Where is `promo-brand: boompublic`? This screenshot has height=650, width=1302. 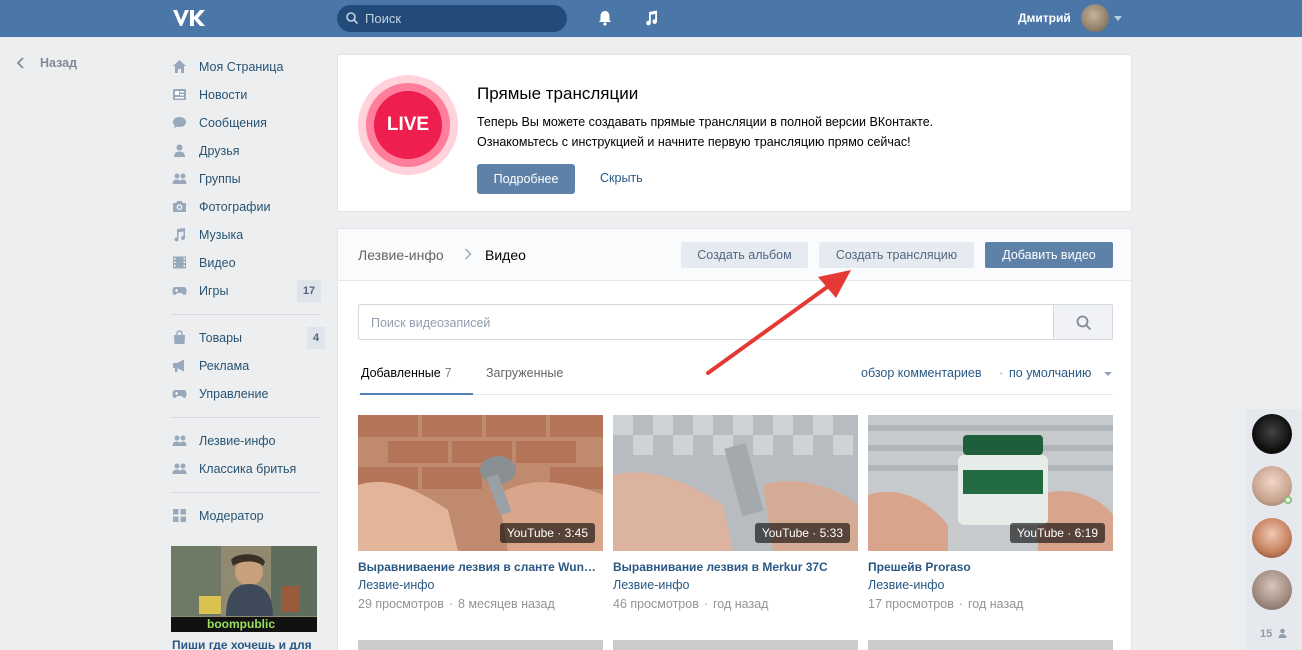 promo-brand: boompublic is located at coordinates (241, 624).